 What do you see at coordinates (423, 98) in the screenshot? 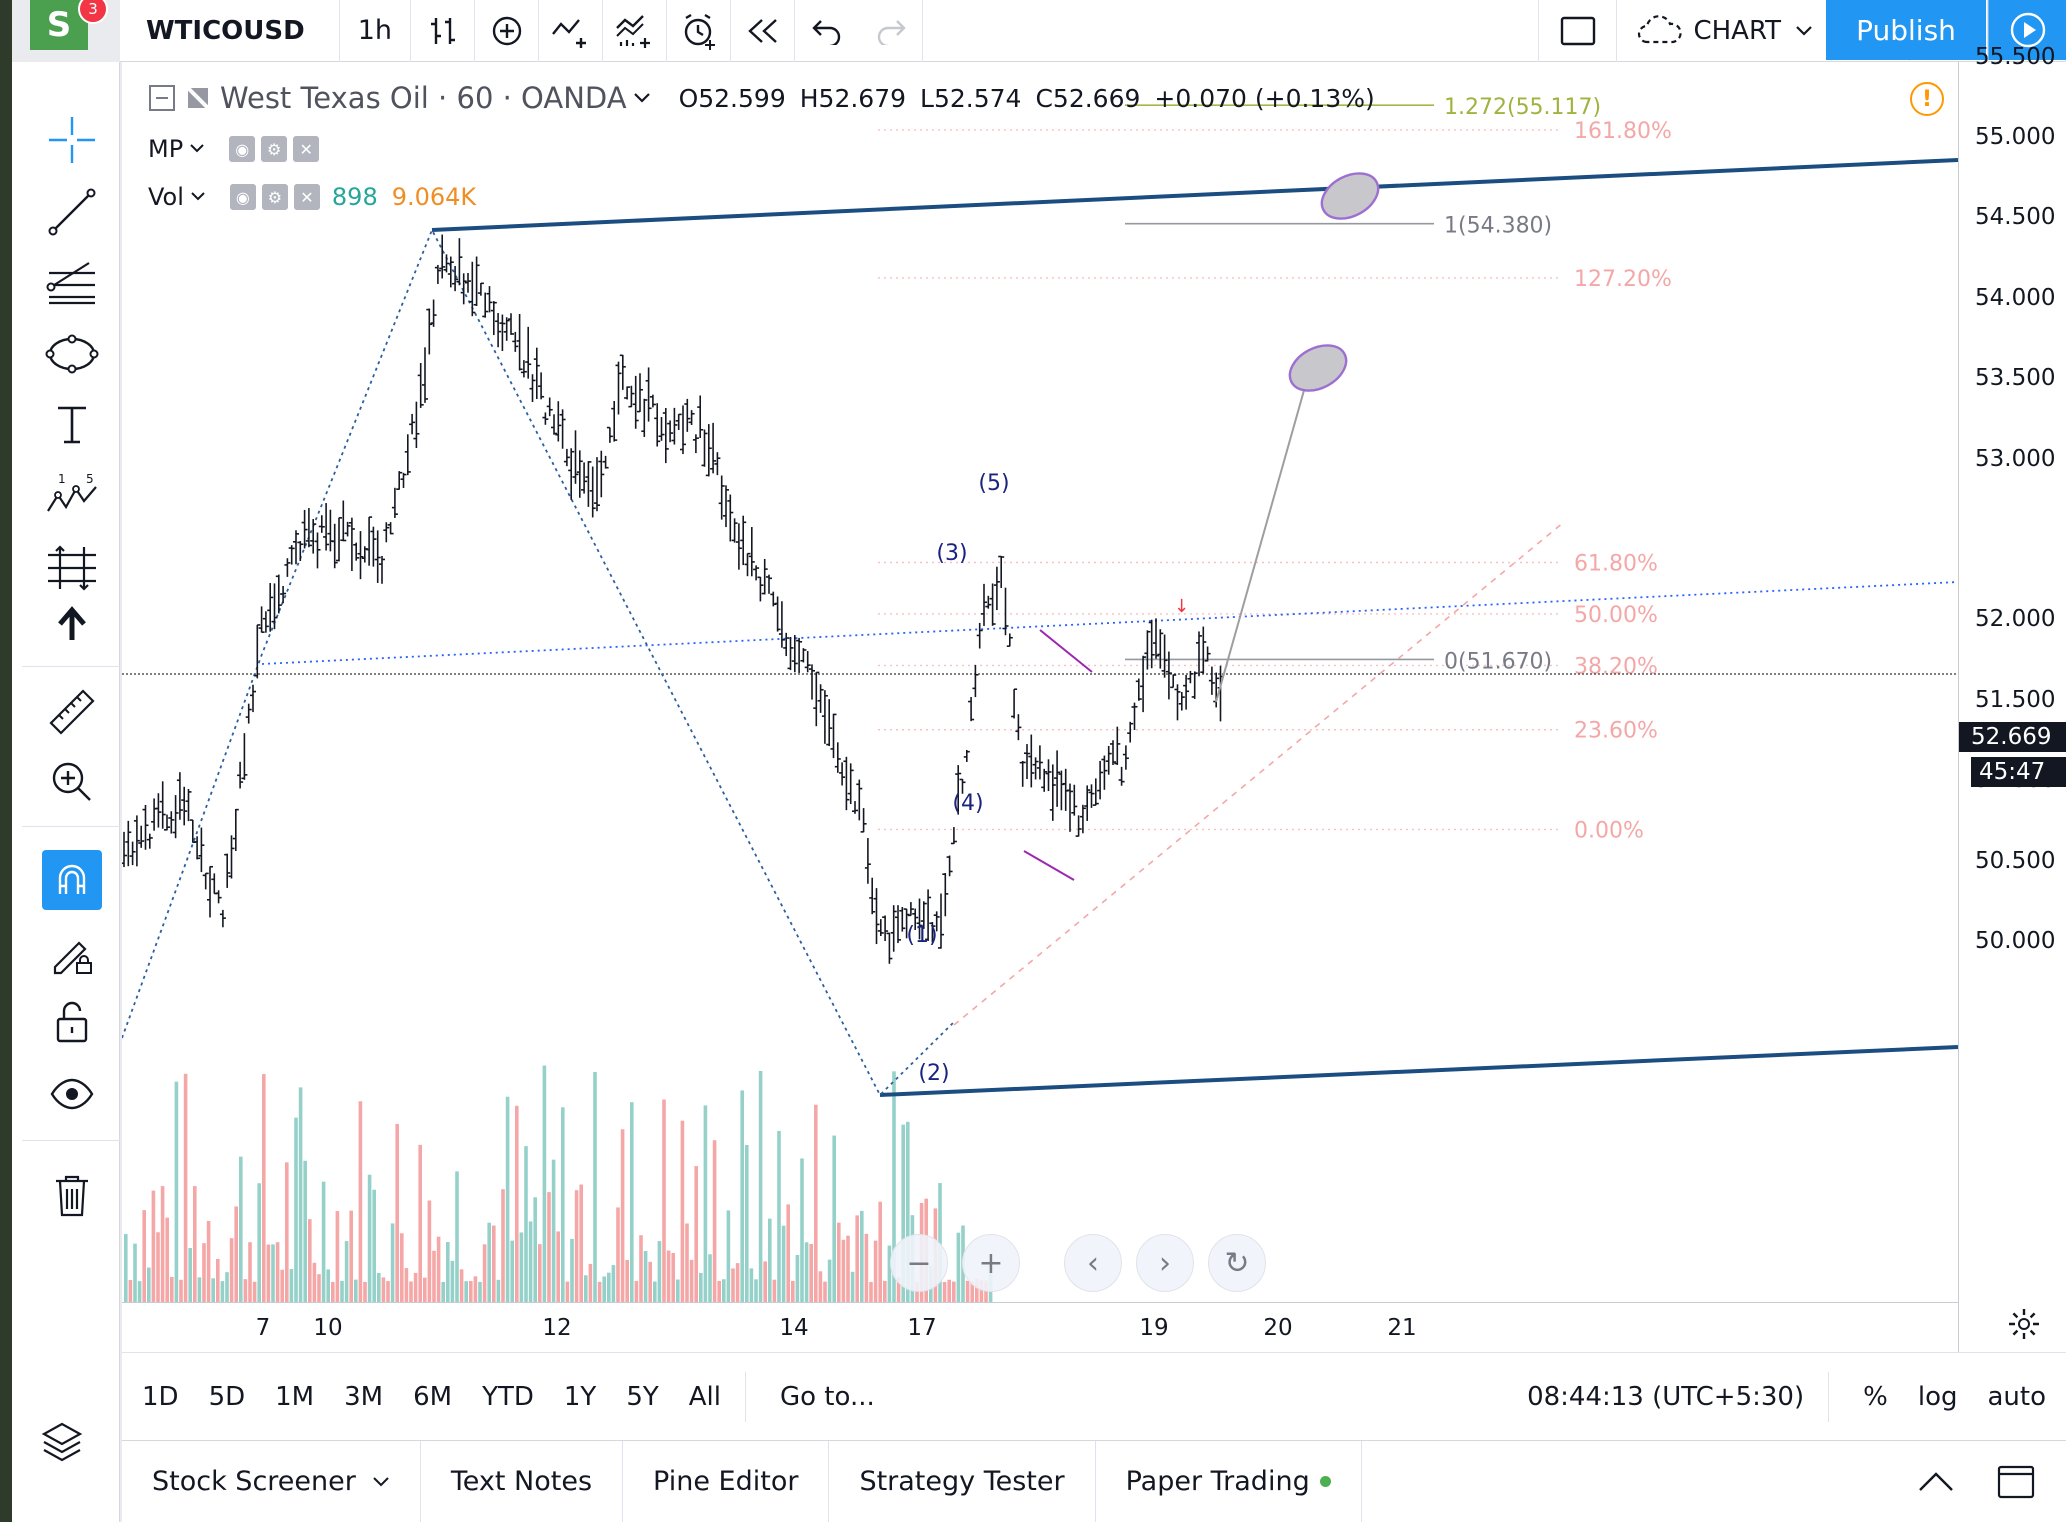
I see `symbol-title: West Texas Oil · 60 · OANDA` at bounding box center [423, 98].